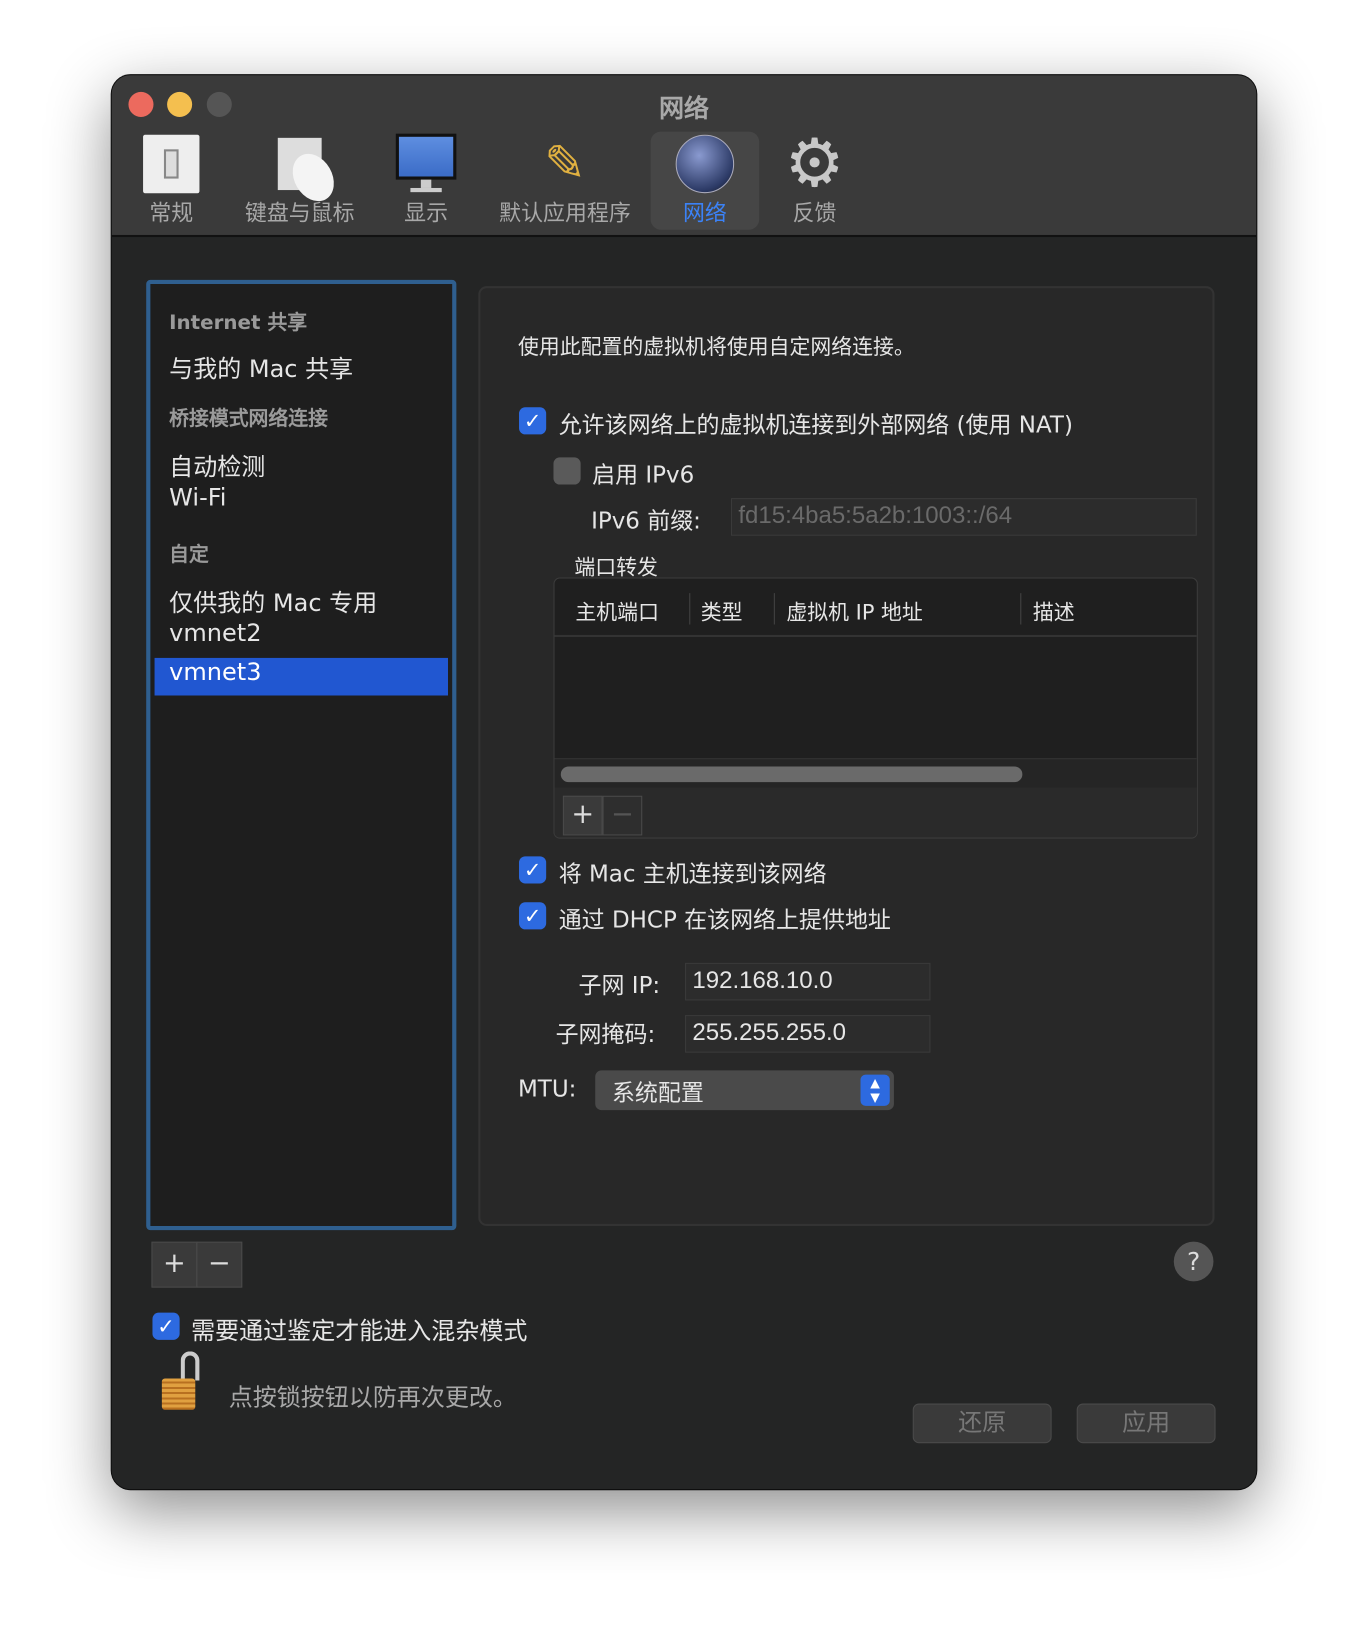  Describe the element at coordinates (616, 567) in the screenshot. I see `port-forwarding-label: 端口转发` at that location.